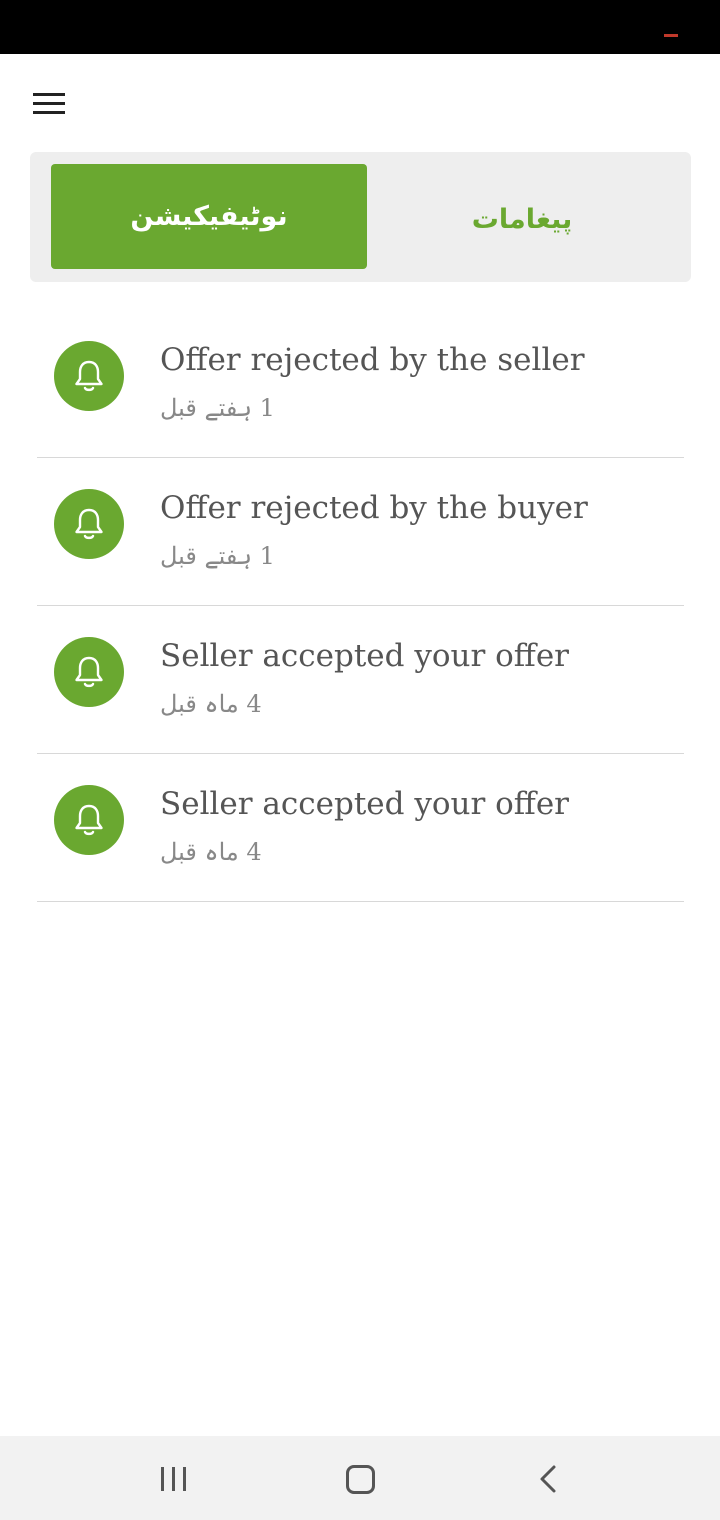  Describe the element at coordinates (360, 384) in the screenshot. I see `list-item: Offer rejected by the seller 1 ہفتے قبل` at that location.